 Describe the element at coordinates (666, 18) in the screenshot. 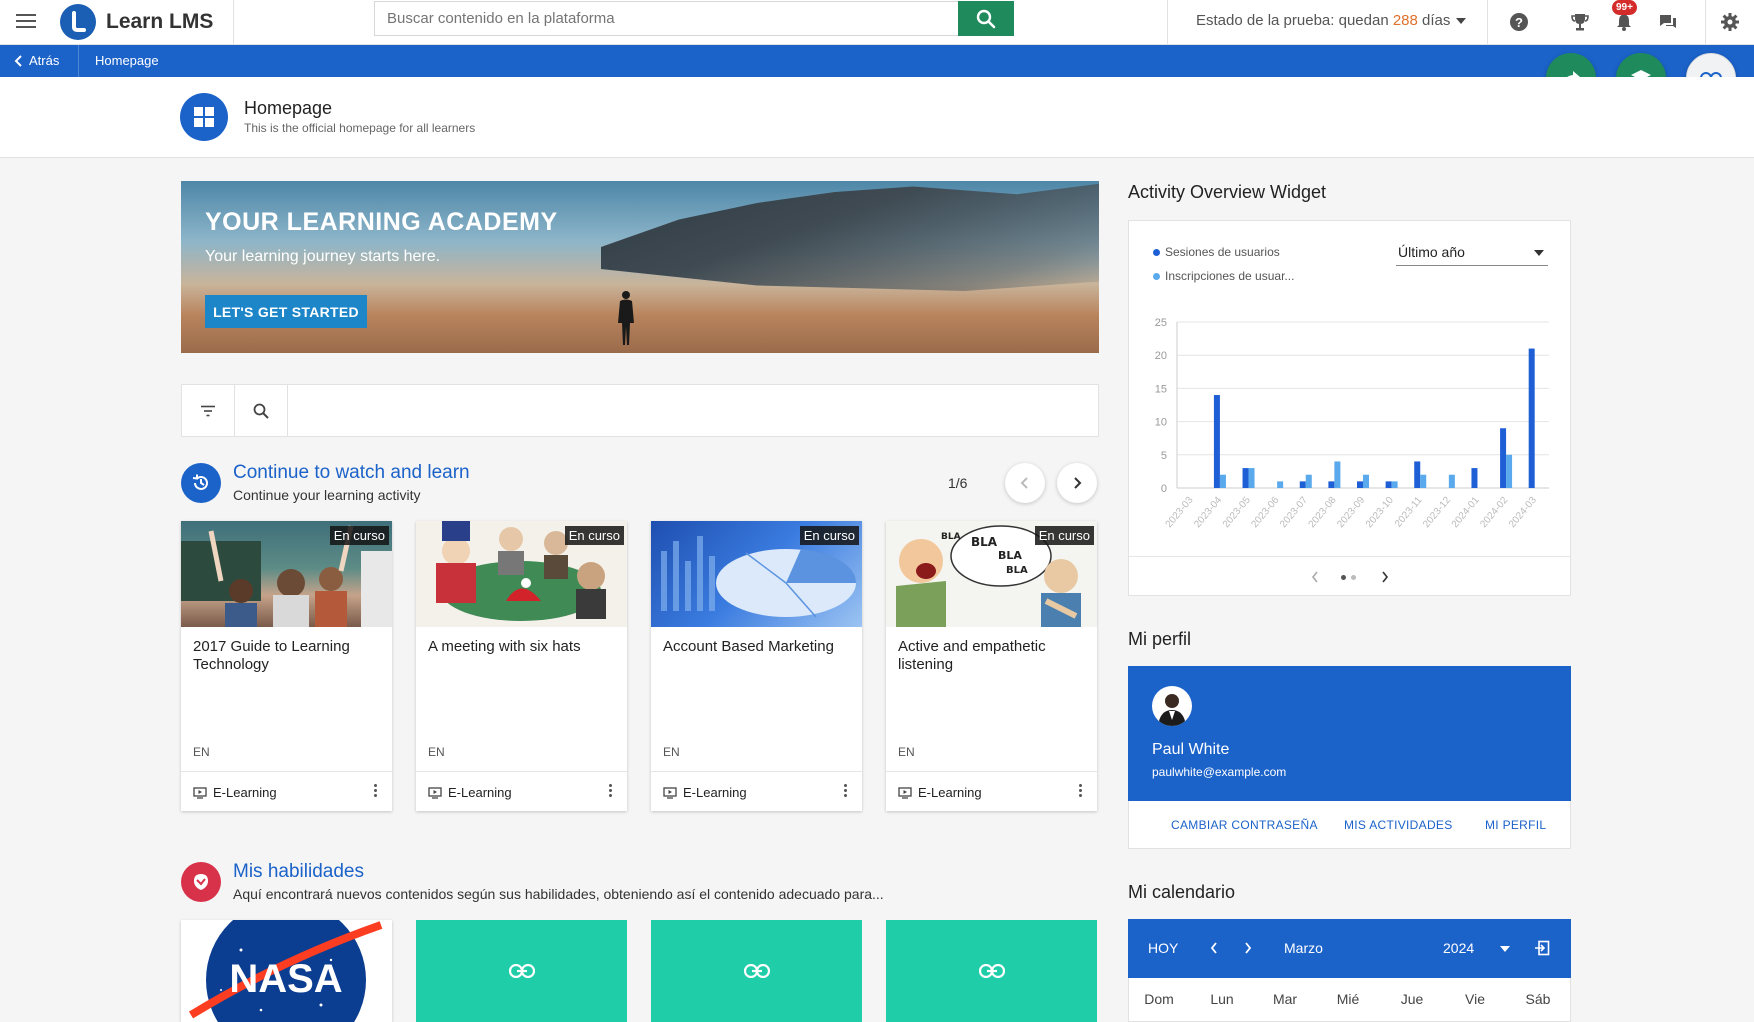

I see `search-input` at that location.